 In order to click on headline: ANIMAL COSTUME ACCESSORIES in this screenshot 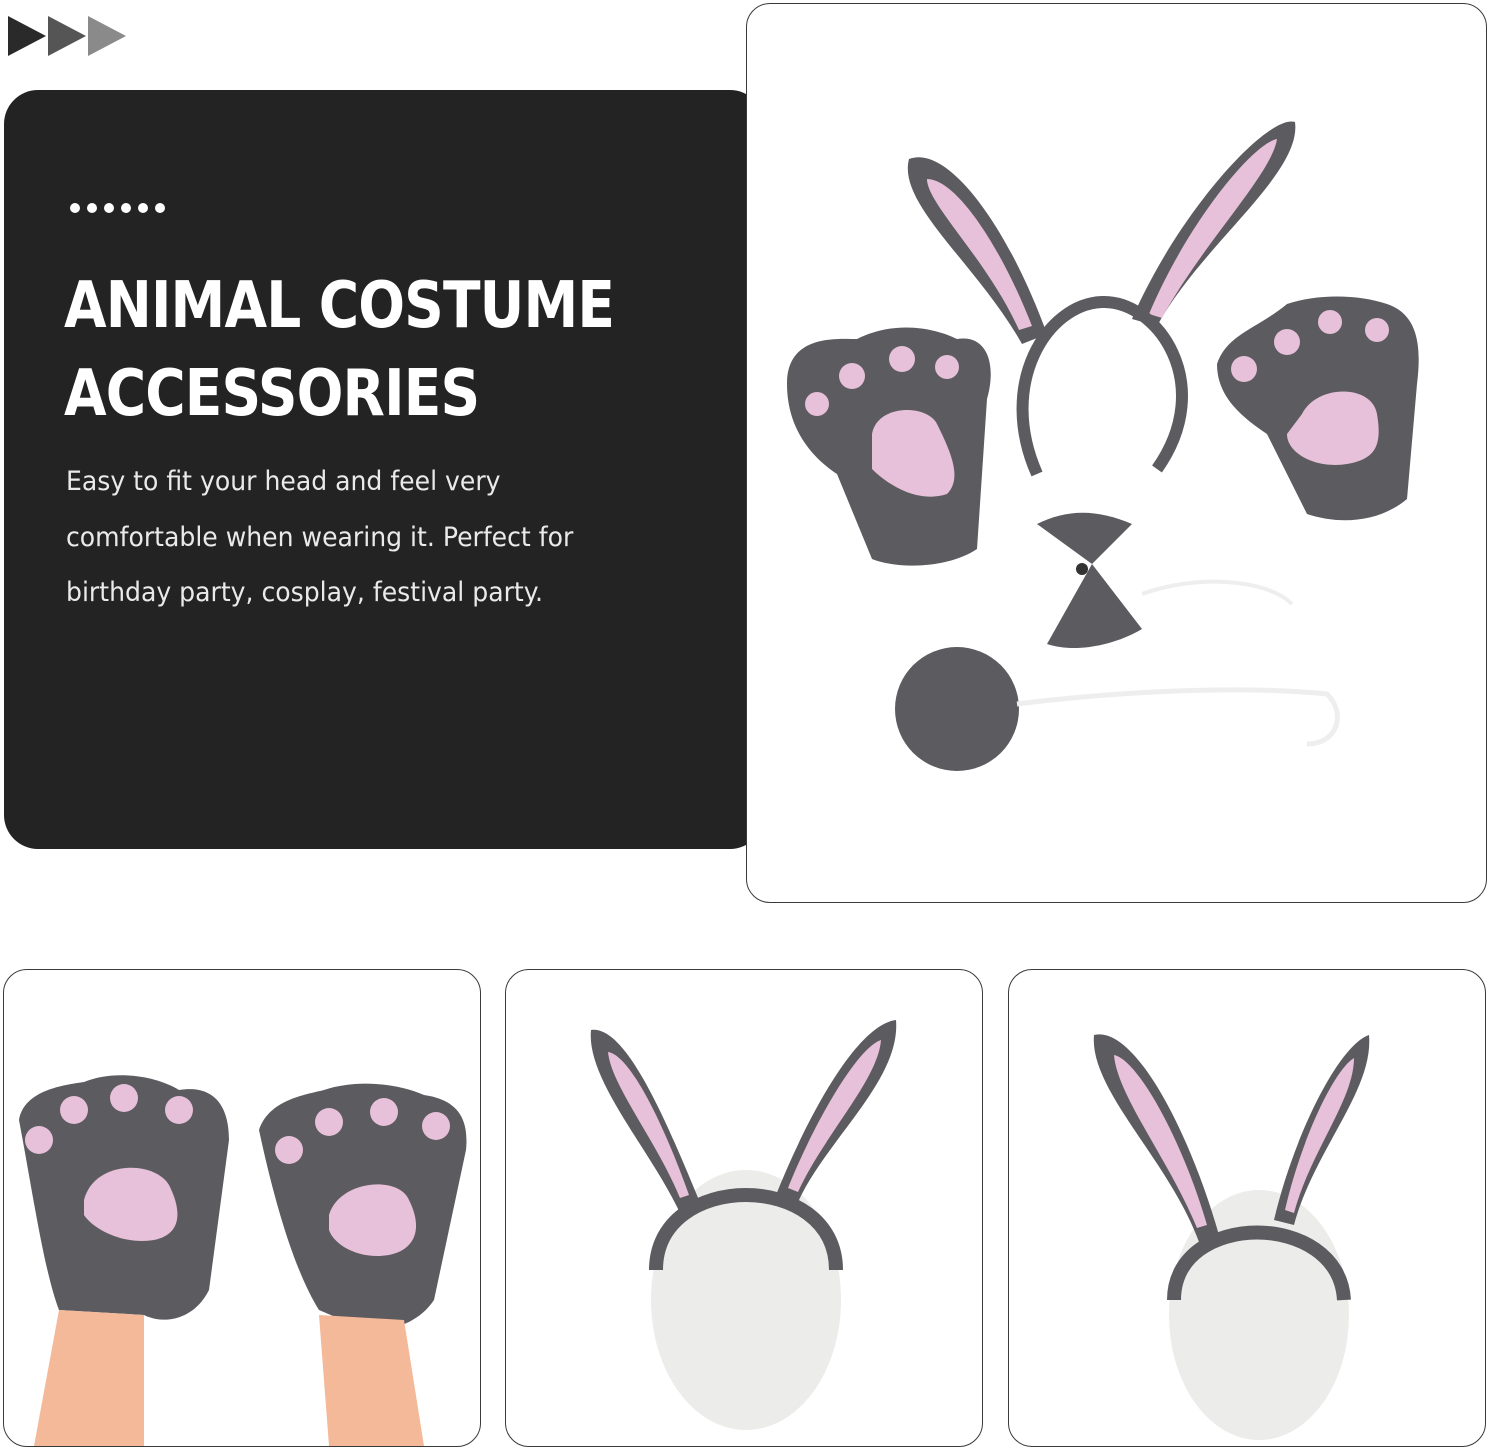, I will do `click(339, 350)`.